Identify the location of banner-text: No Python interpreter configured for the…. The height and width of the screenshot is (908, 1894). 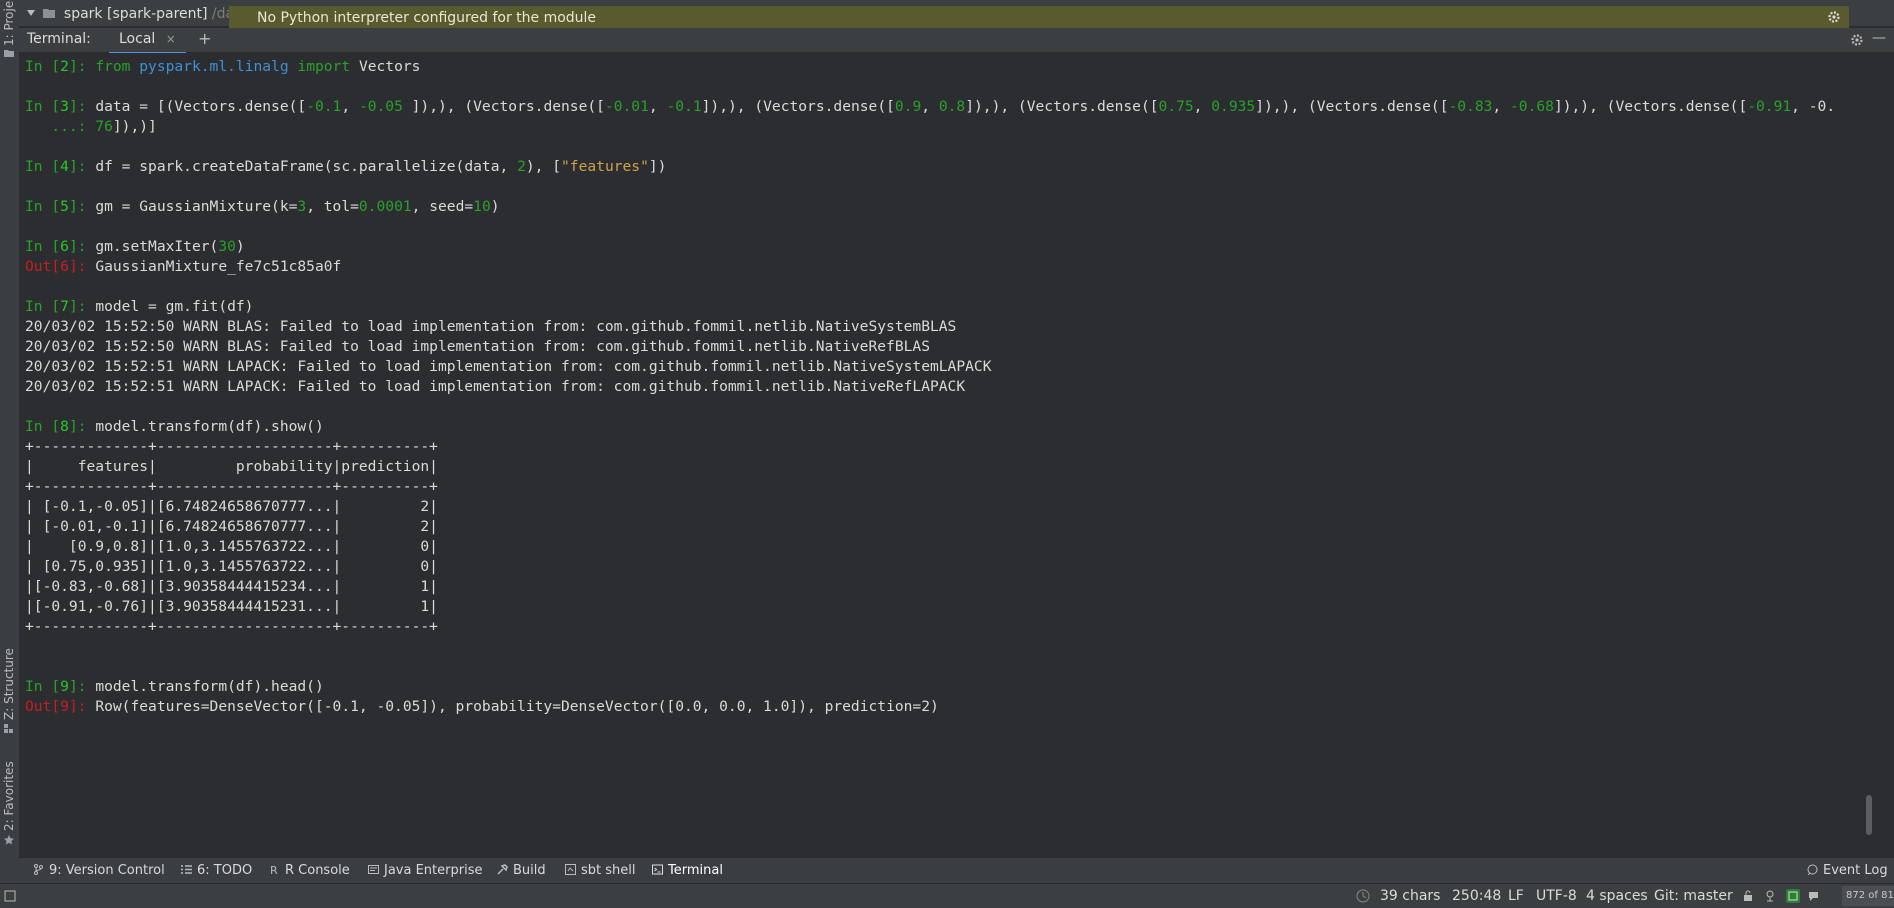
(427, 18).